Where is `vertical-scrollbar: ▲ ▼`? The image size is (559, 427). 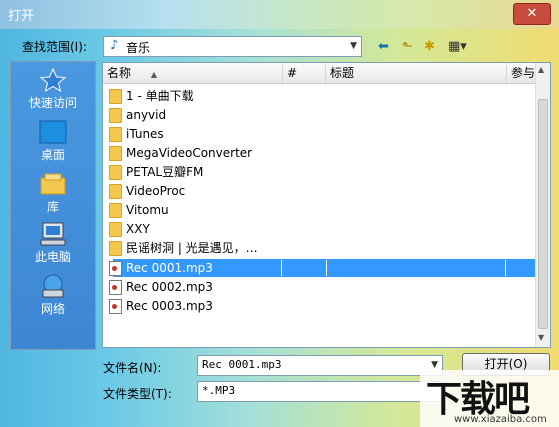
vertical-scrollbar: ▲ ▼ is located at coordinates (542, 205).